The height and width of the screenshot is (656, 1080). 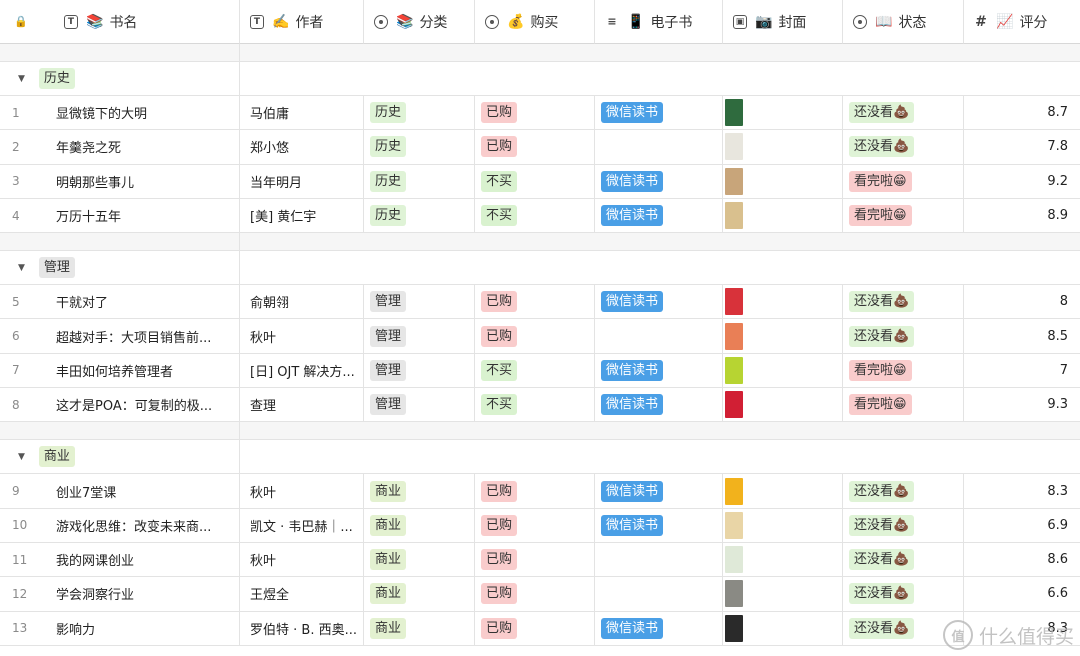 What do you see at coordinates (540, 147) in the screenshot?
I see `table-row: 2 年羹尧之死 郑小悠 历史 已购 还没看💩 7.8` at bounding box center [540, 147].